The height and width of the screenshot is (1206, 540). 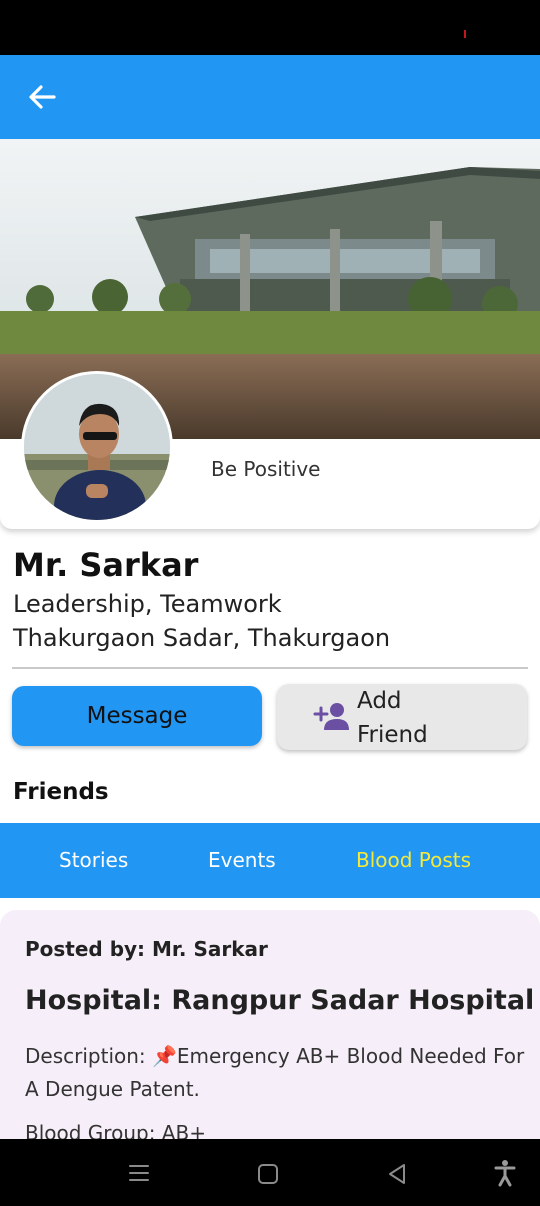 I want to click on profile-name: Mr. Sarkar, so click(x=106, y=565).